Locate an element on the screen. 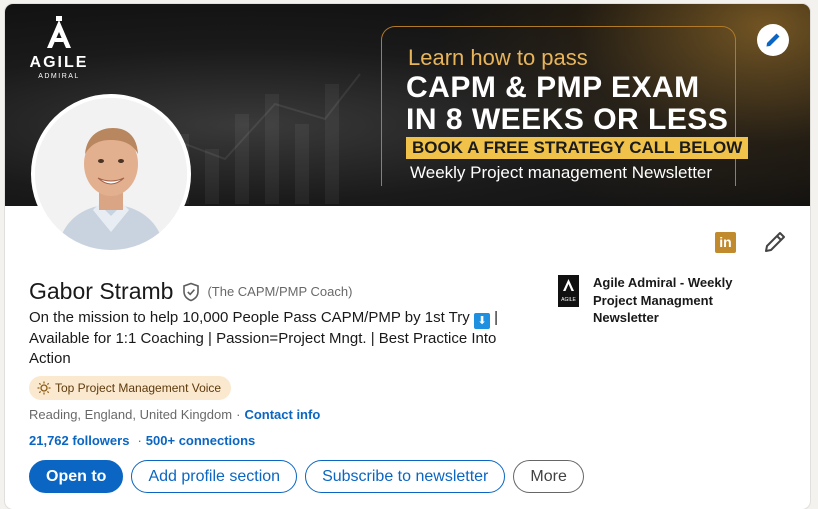 Image resolution: width=818 pixels, height=509 pixels. profile-avatar is located at coordinates (111, 174).